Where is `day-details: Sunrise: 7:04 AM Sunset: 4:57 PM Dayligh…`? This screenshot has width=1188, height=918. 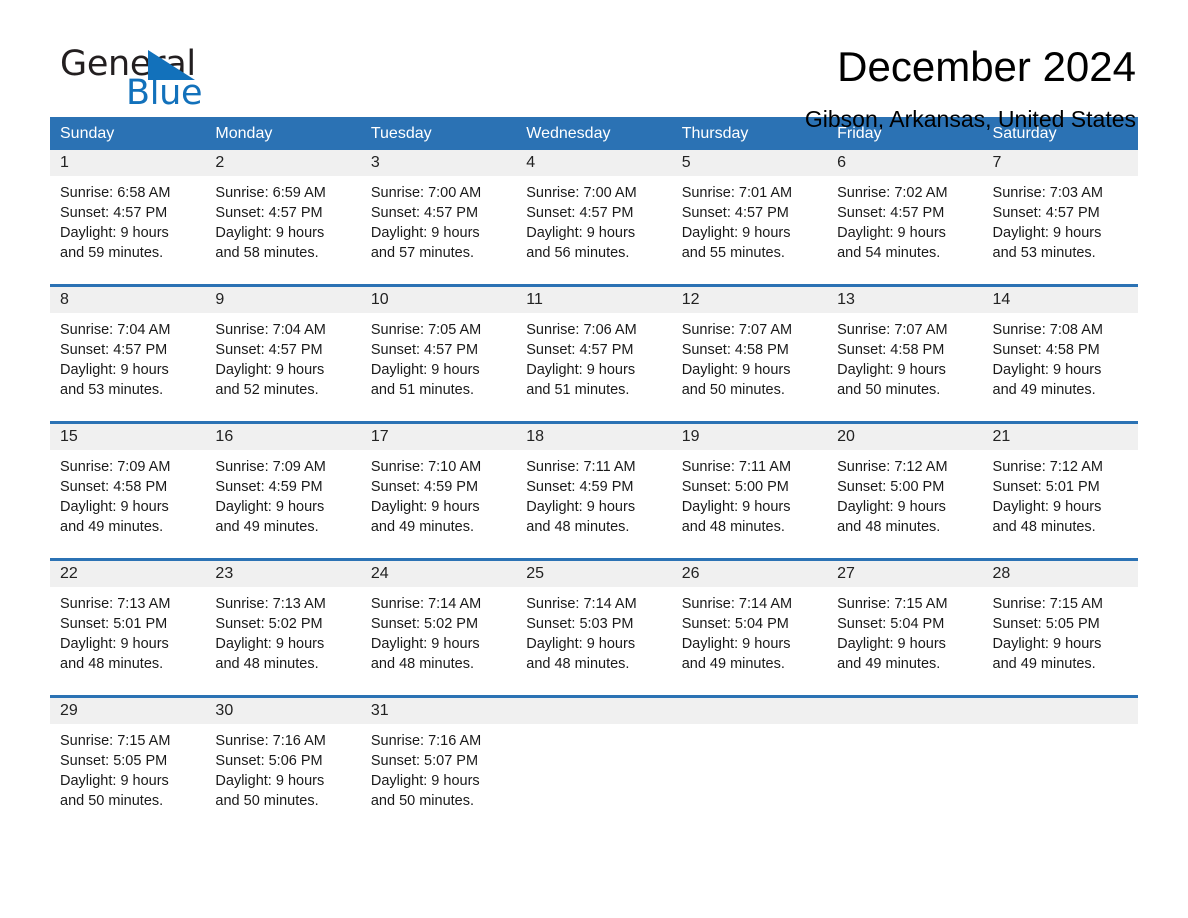
day-details: Sunrise: 7:04 AM Sunset: 4:57 PM Dayligh… is located at coordinates (282, 361).